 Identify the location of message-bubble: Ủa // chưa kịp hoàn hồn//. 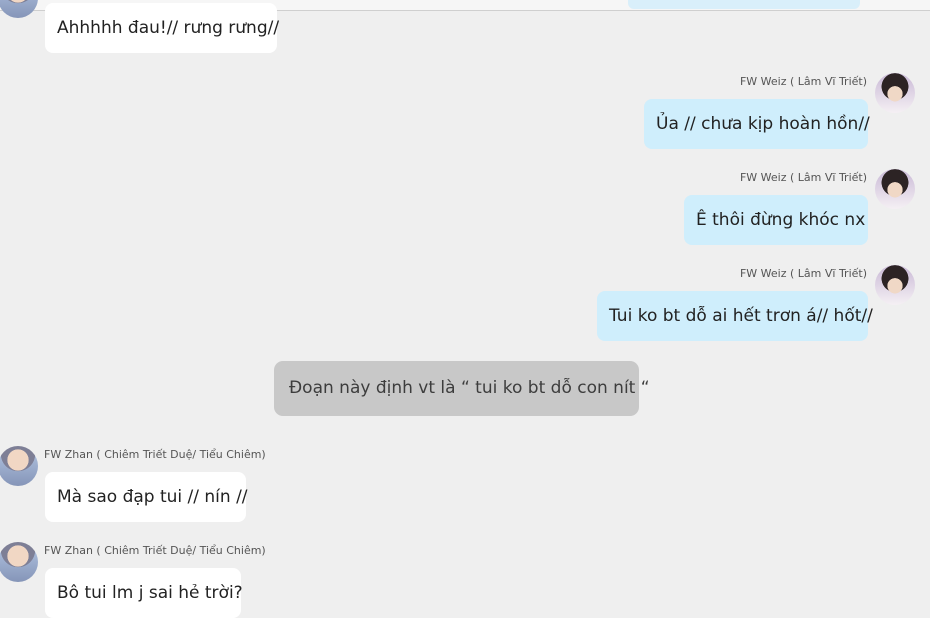
(757, 124).